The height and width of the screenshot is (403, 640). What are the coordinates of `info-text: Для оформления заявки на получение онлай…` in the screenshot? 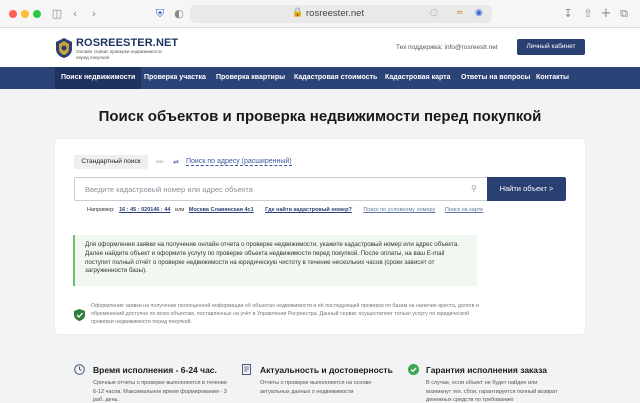 It's located at (272, 258).